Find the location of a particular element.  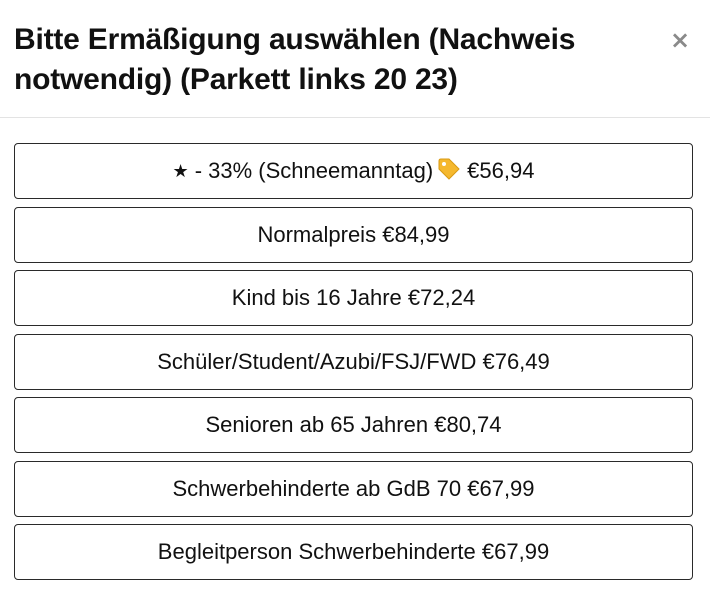

option-label: - 33% (Schneemanntag) is located at coordinates (314, 170).